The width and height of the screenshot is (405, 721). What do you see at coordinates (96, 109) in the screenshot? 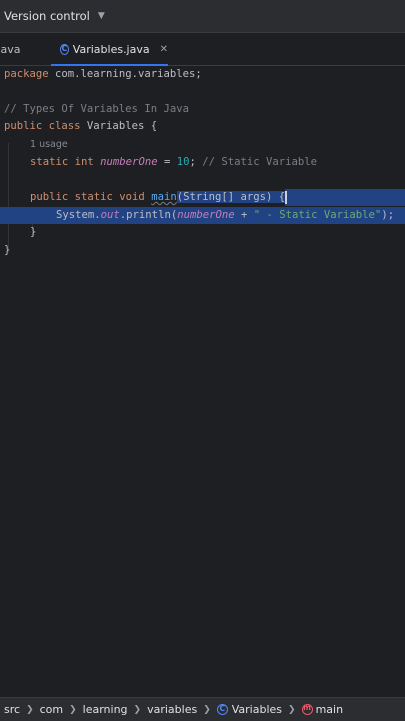
I see `code-line-3: // Types Of Variables In Java` at bounding box center [96, 109].